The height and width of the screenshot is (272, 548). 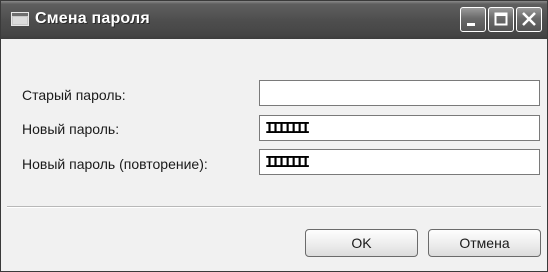 What do you see at coordinates (484, 243) in the screenshot?
I see `cancel-button: Отмена` at bounding box center [484, 243].